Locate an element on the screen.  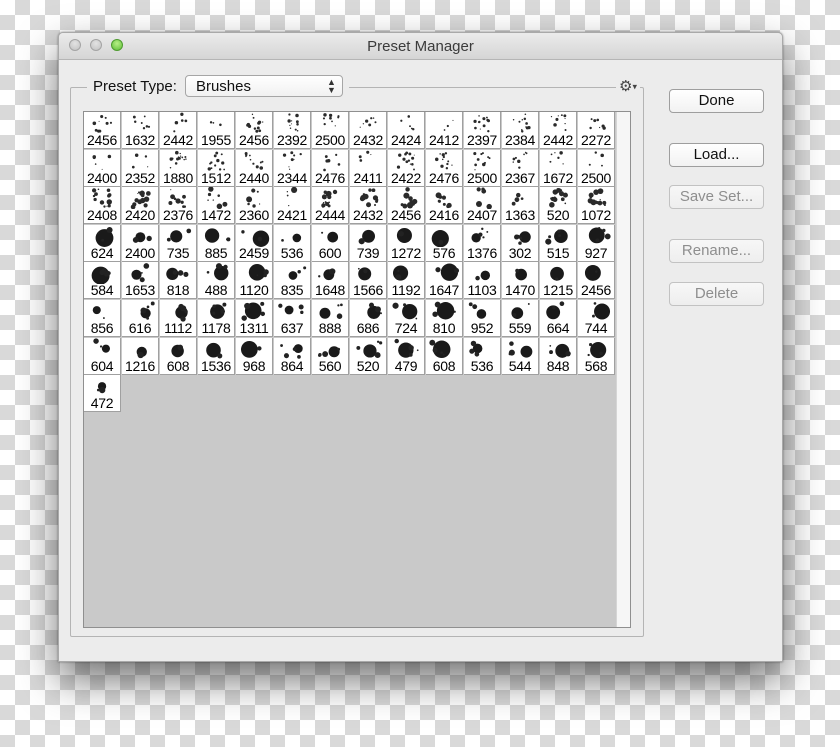
brush-preset-item: 2424 is located at coordinates (406, 130).